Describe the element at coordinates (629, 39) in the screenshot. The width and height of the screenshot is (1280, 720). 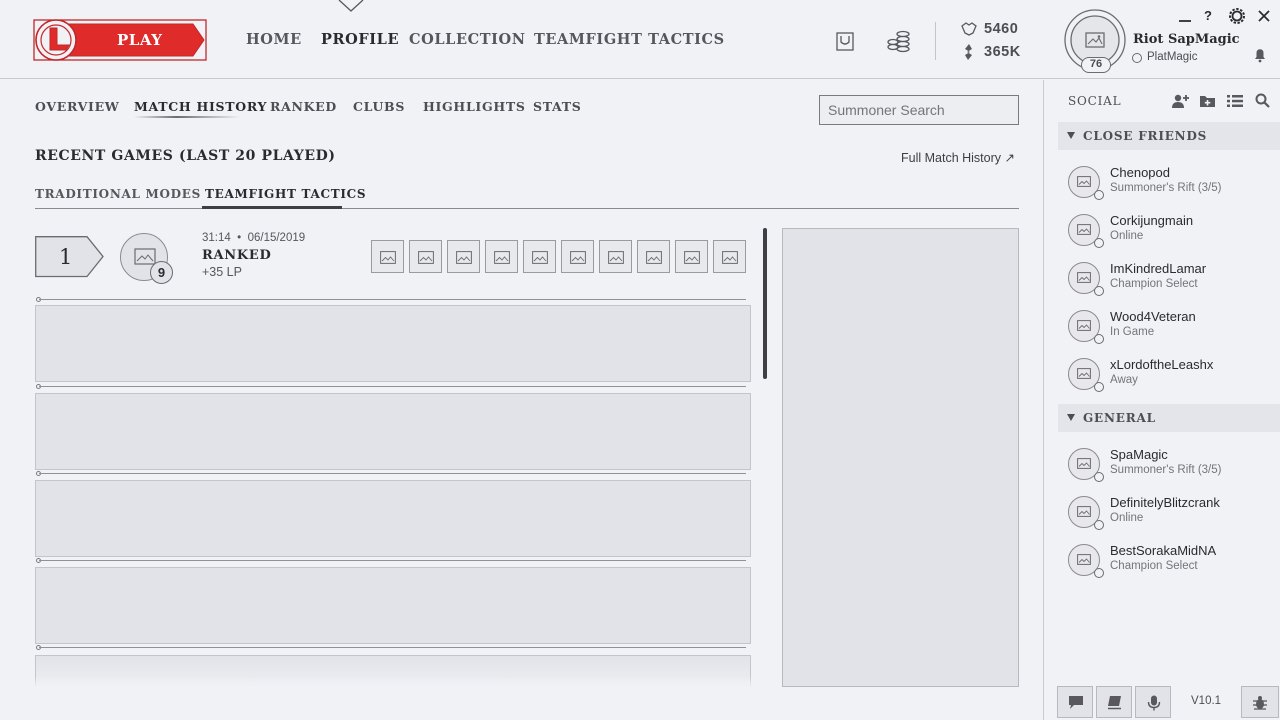
I see `nav-teamfight-tactics: TEAMFIGHT TACTICS` at that location.